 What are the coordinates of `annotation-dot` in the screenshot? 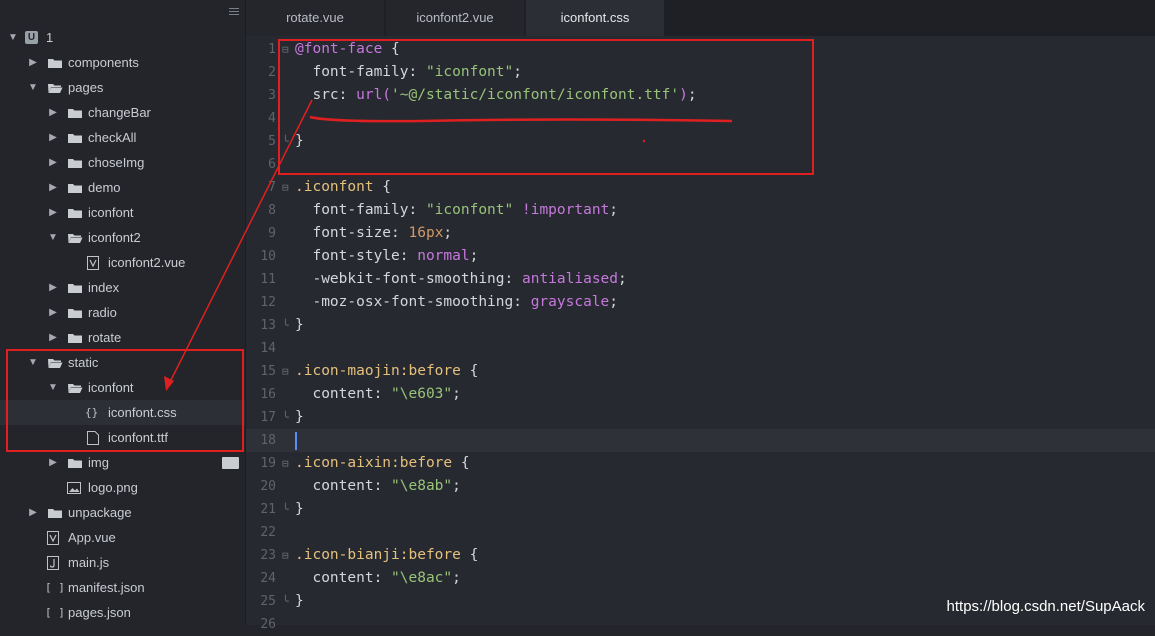 It's located at (644, 141).